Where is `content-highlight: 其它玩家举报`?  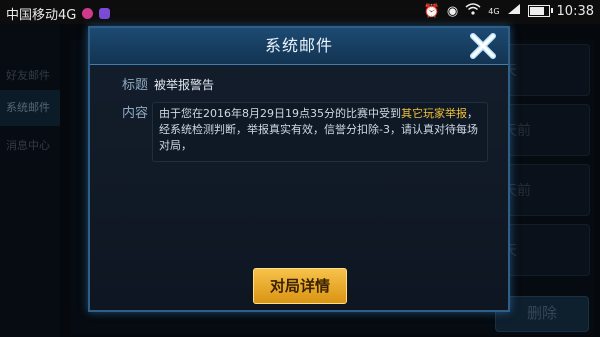
content-highlight: 其它玩家举报 is located at coordinates (433, 113).